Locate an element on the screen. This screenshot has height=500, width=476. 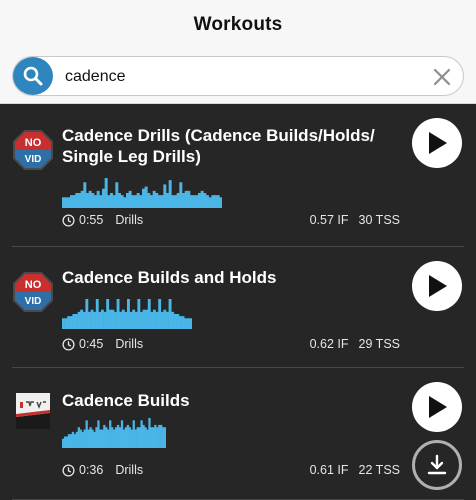
page-title: Workouts is located at coordinates (238, 24).